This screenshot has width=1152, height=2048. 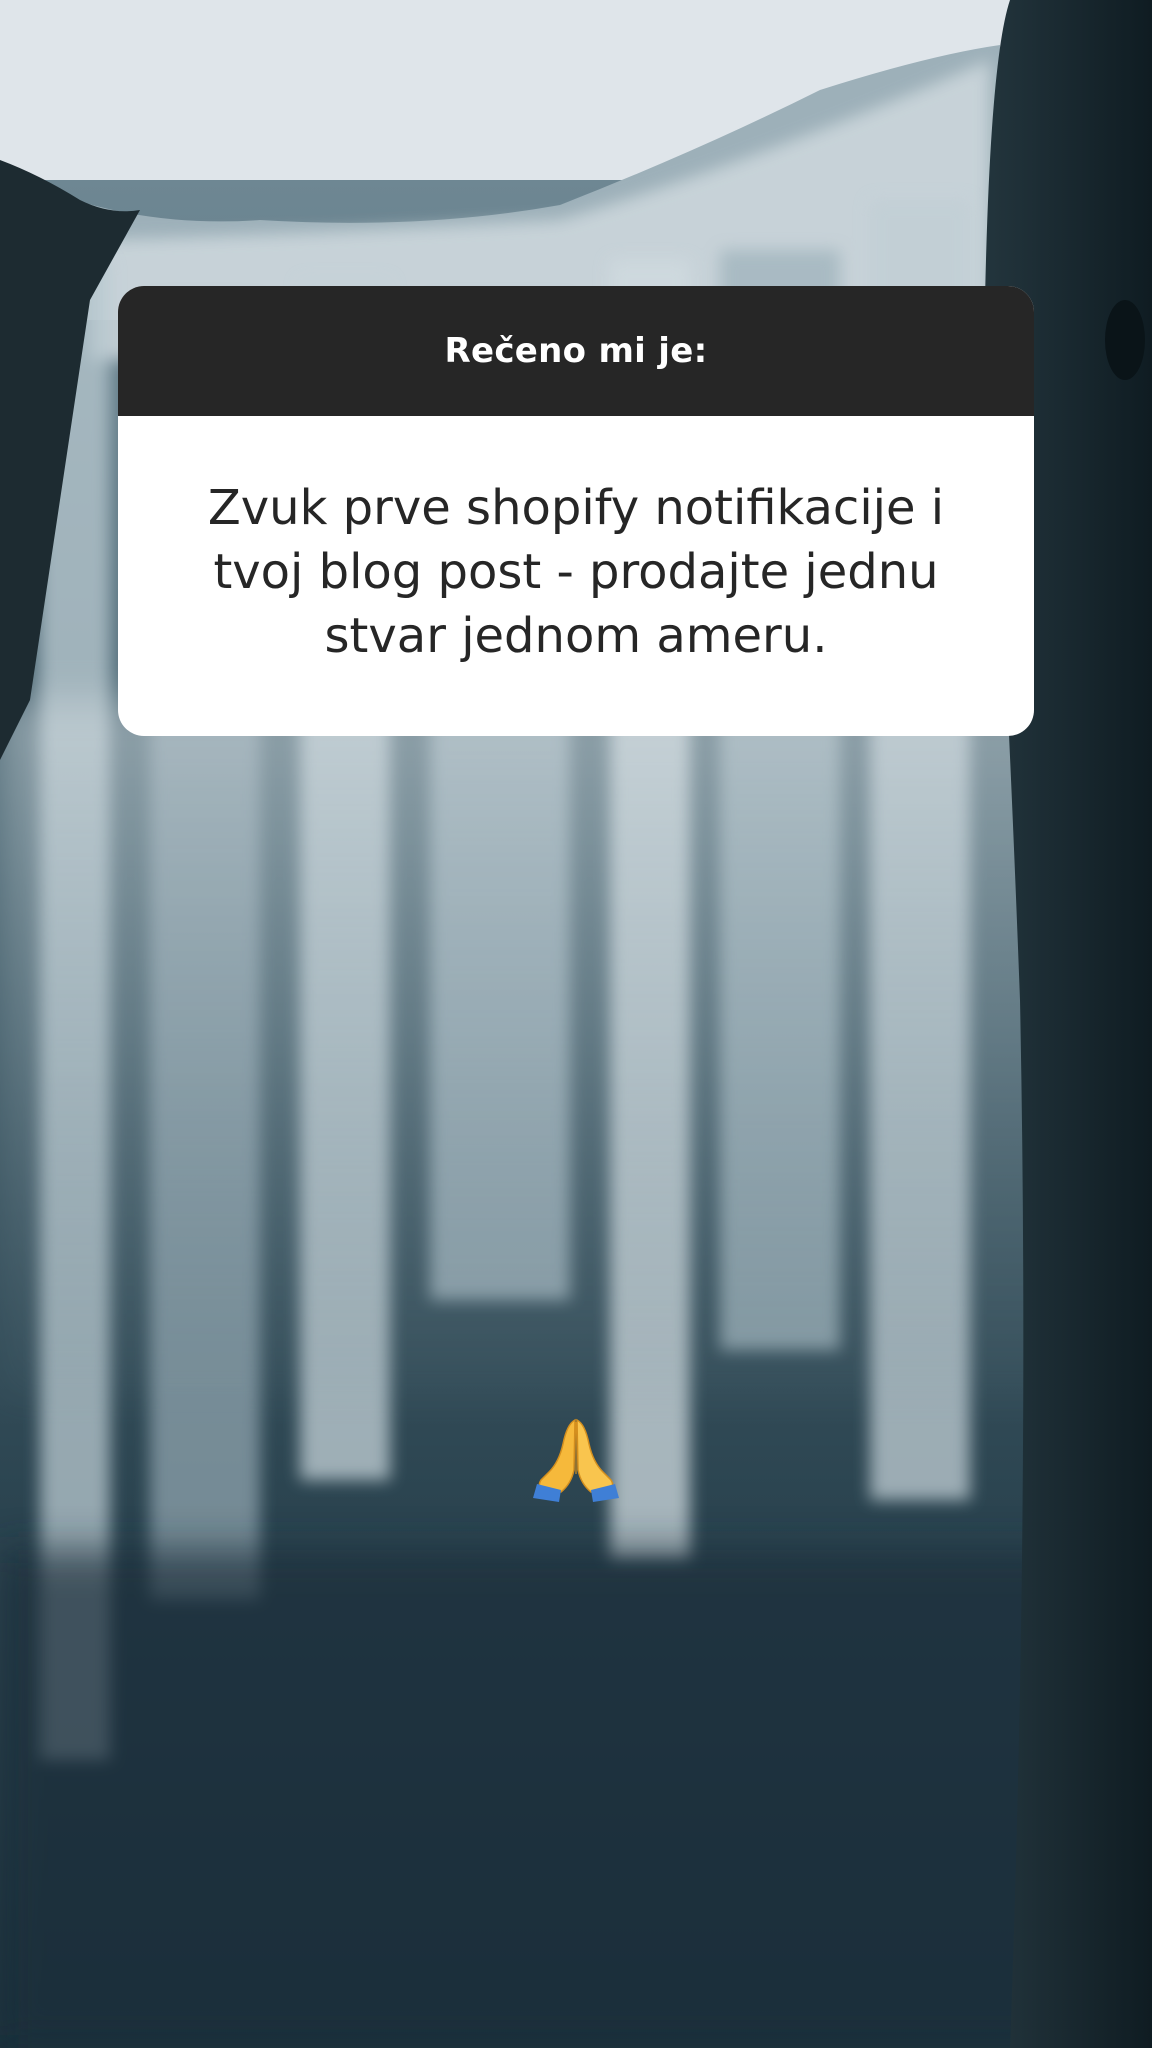 I want to click on question-title: Rečeno mi je:, so click(x=576, y=351).